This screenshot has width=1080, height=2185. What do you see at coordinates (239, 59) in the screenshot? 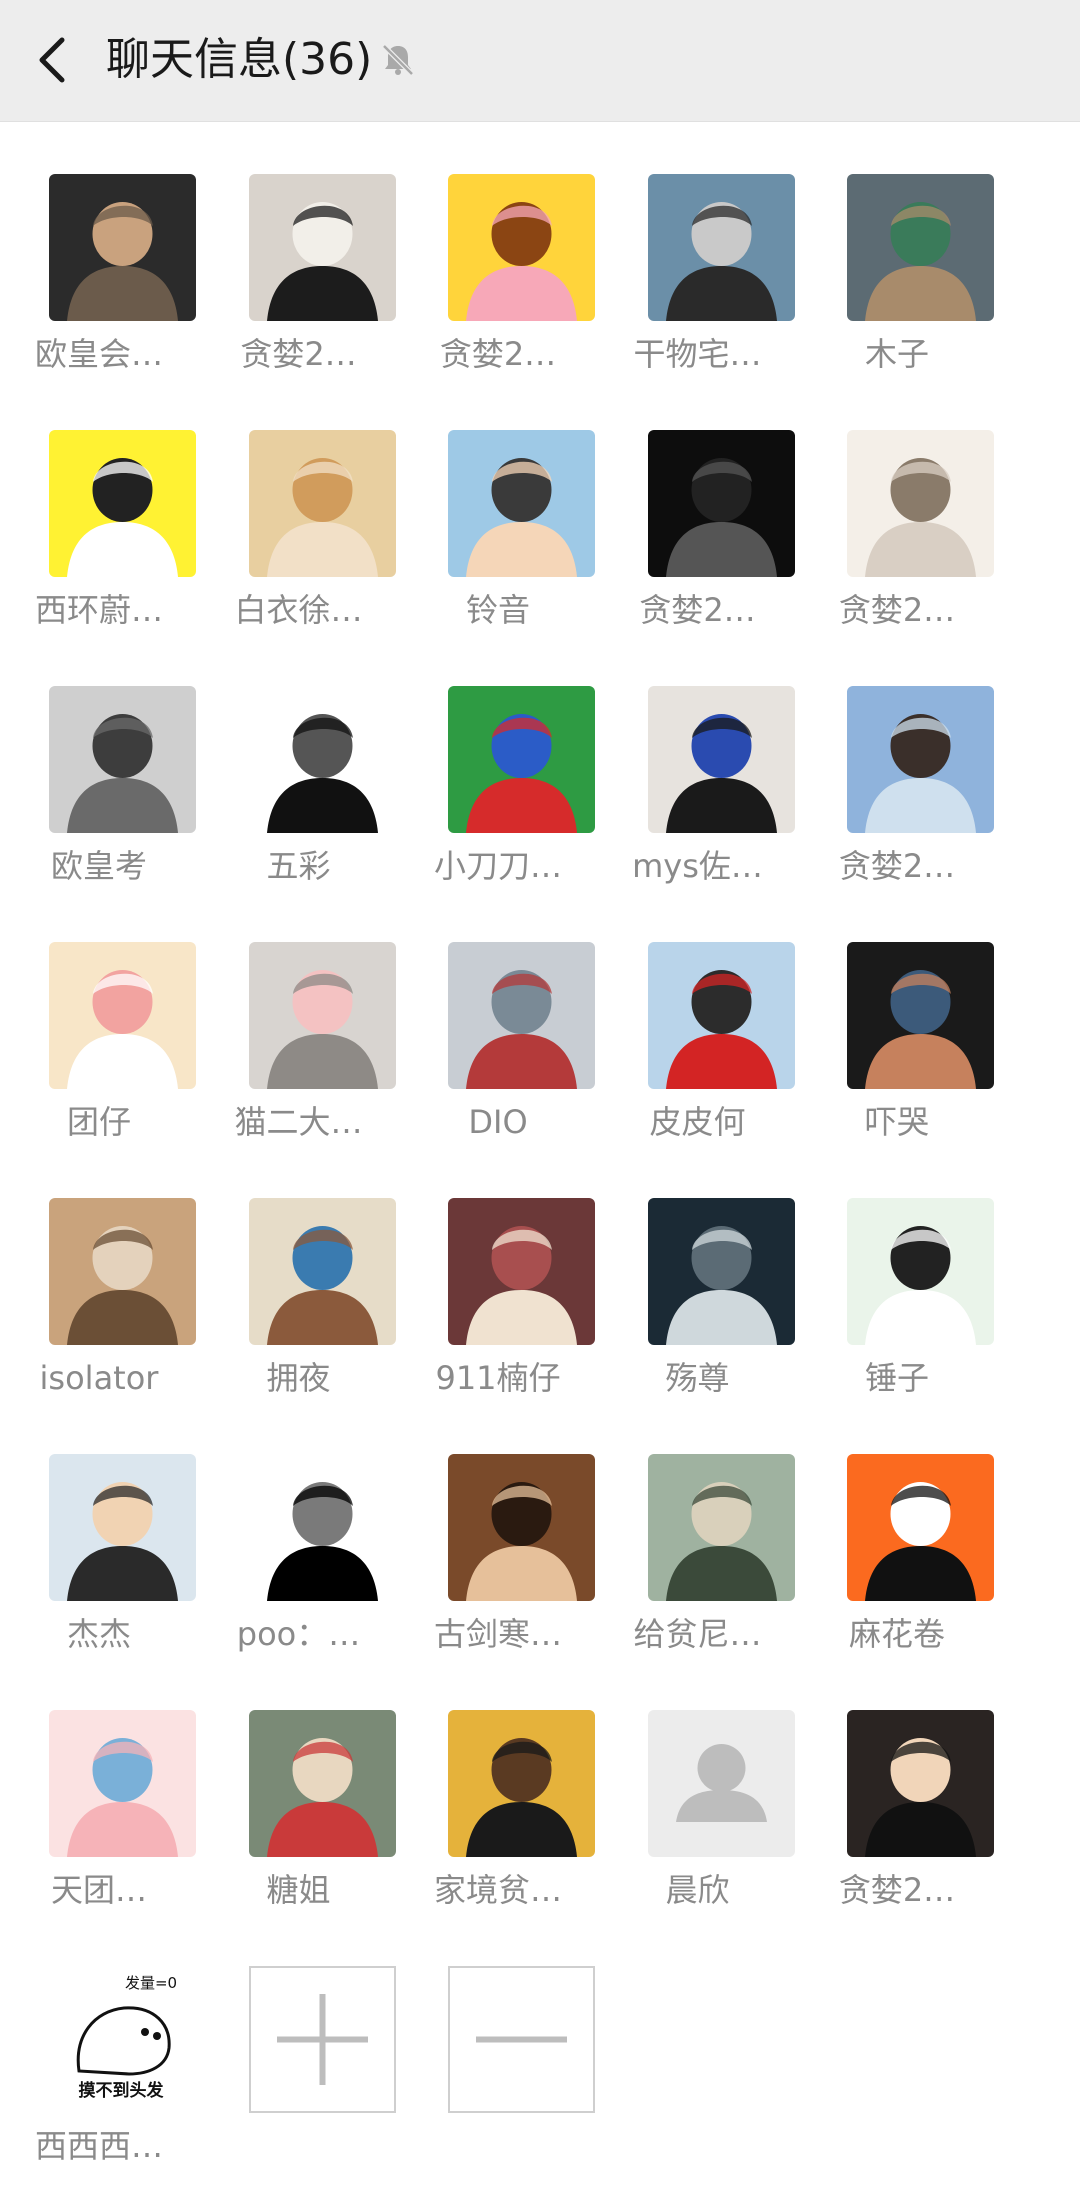
I see `page-title: 聊天信息(36)` at bounding box center [239, 59].